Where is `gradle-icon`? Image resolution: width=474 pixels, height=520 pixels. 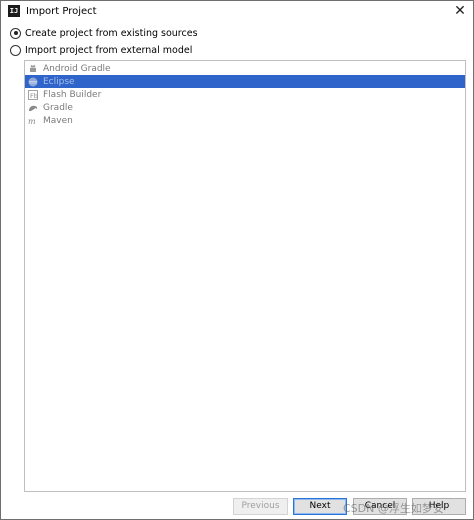 gradle-icon is located at coordinates (33, 108).